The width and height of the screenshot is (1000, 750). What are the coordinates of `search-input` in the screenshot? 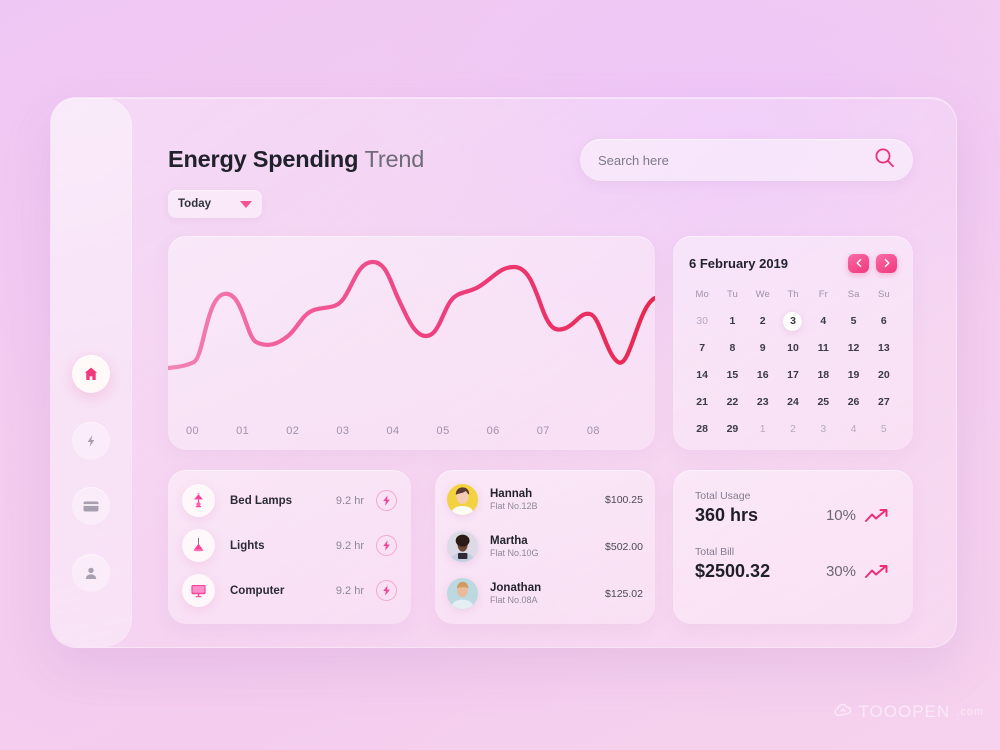 It's located at (736, 160).